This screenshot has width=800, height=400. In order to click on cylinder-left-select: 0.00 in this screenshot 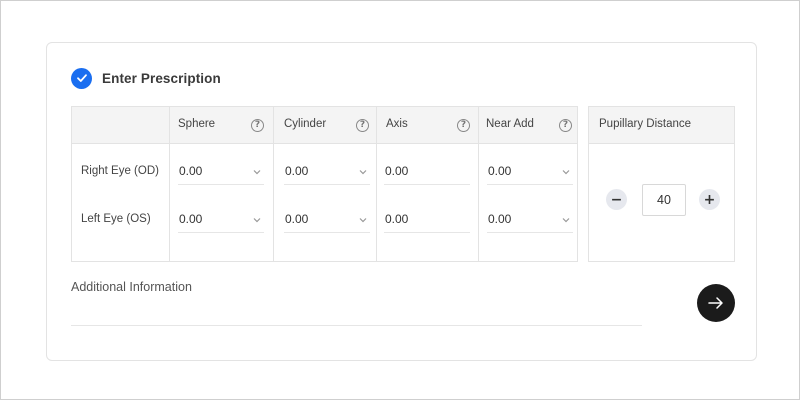, I will do `click(327, 221)`.